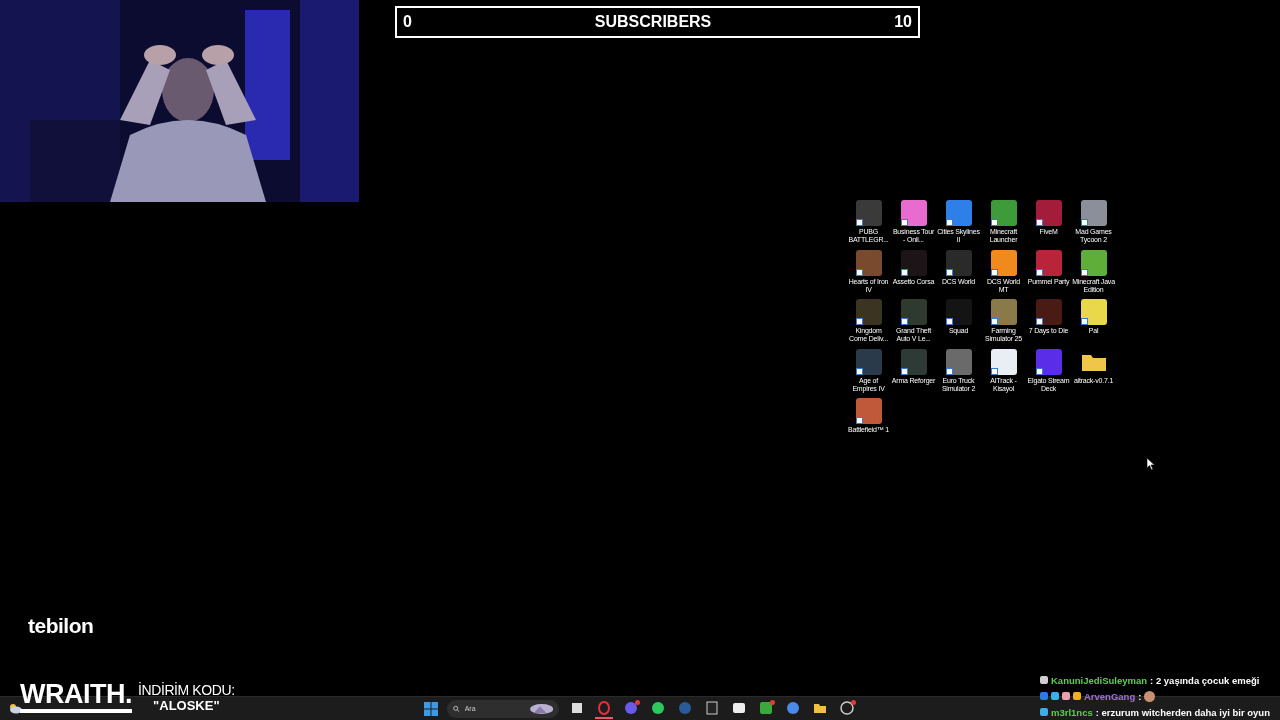  What do you see at coordinates (1151, 464) in the screenshot?
I see `mouse-cursor-icon` at bounding box center [1151, 464].